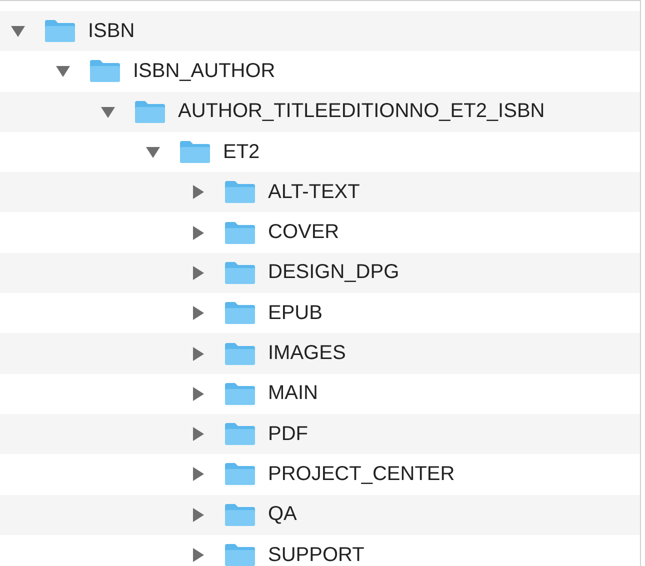  I want to click on folder-name: MAIN, so click(293, 394).